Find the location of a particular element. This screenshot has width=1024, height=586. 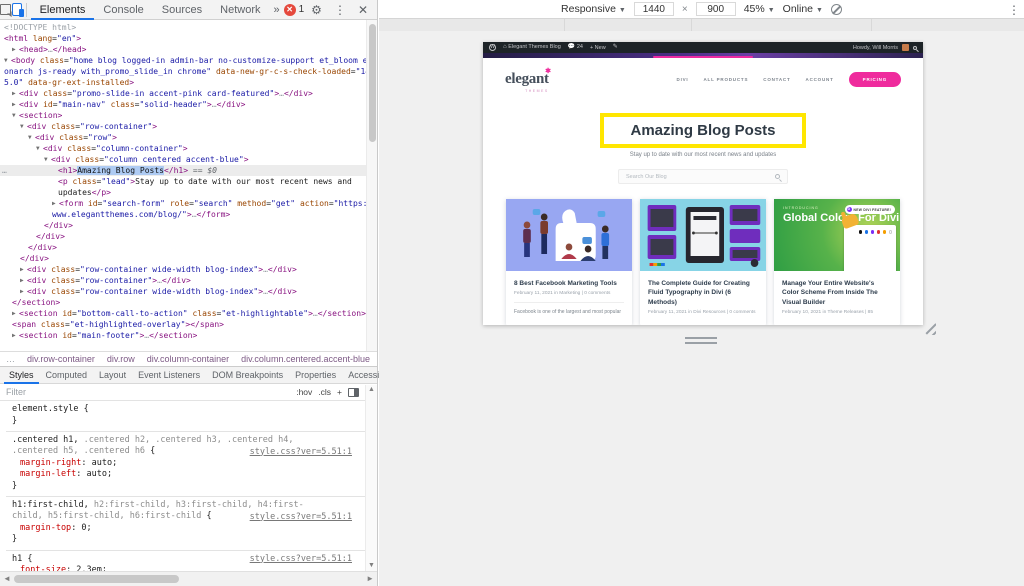

css-rules-line: margin-top: 0; is located at coordinates (186, 529).